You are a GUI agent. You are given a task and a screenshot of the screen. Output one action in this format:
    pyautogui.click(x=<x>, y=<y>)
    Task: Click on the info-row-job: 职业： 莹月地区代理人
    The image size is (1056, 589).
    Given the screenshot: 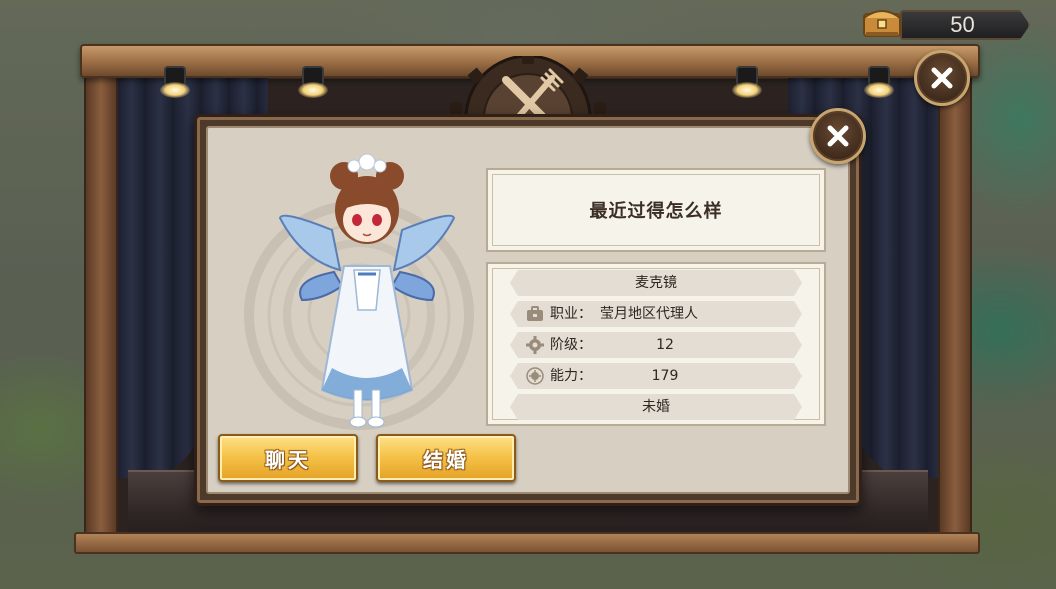 What is the action you would take?
    pyautogui.click(x=656, y=314)
    